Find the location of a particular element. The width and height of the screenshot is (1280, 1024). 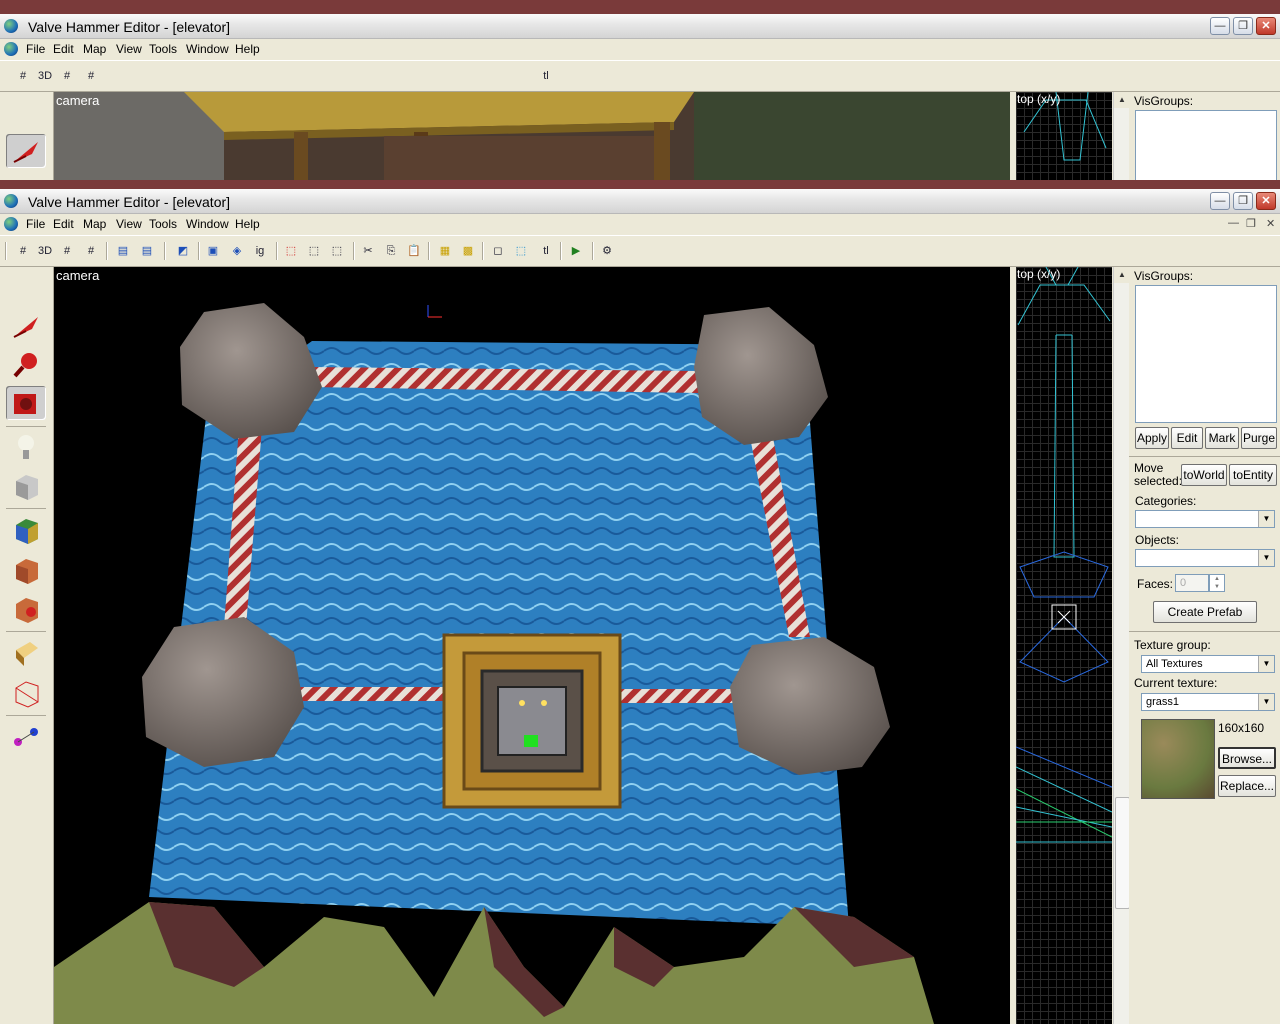

hide-unselected-icon: ⬚ is located at coordinates (314, 251).